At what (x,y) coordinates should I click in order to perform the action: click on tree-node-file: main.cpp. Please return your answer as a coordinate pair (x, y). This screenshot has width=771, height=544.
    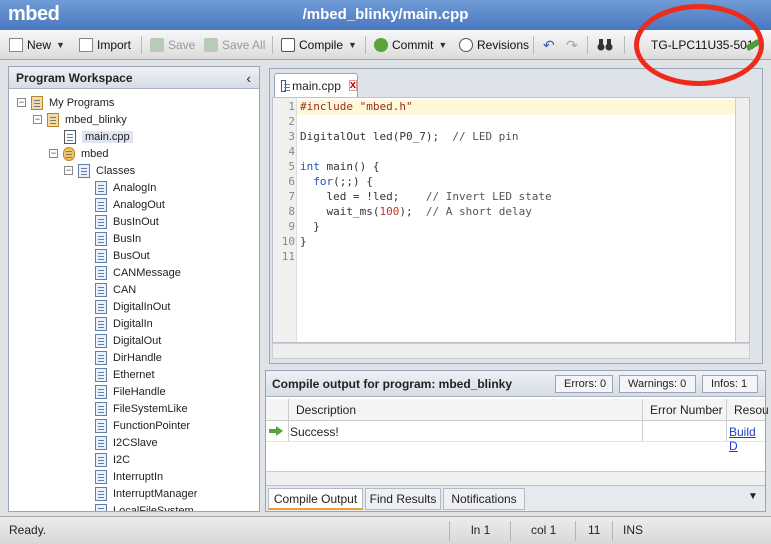
    Looking at the image, I should click on (98, 136).